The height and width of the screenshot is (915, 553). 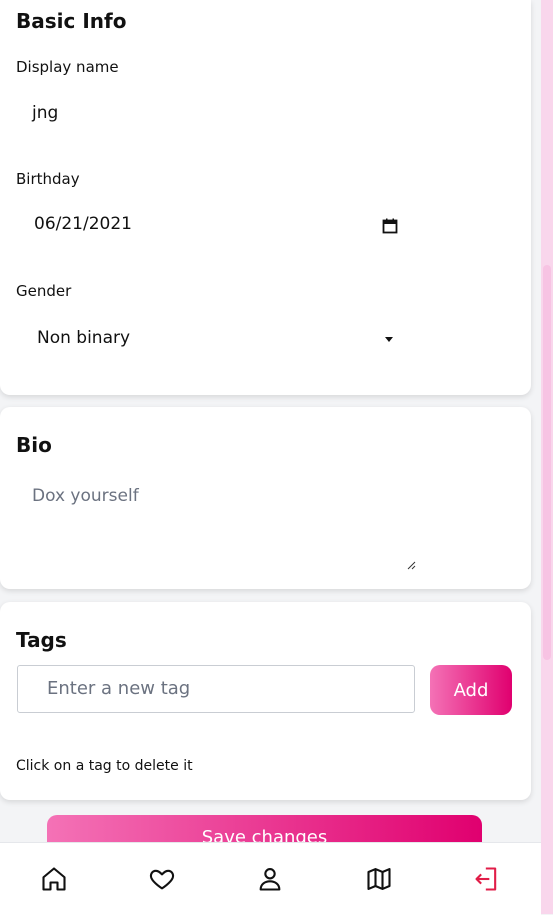 I want to click on tags-hint: Click on a tag to delete it, so click(x=104, y=766).